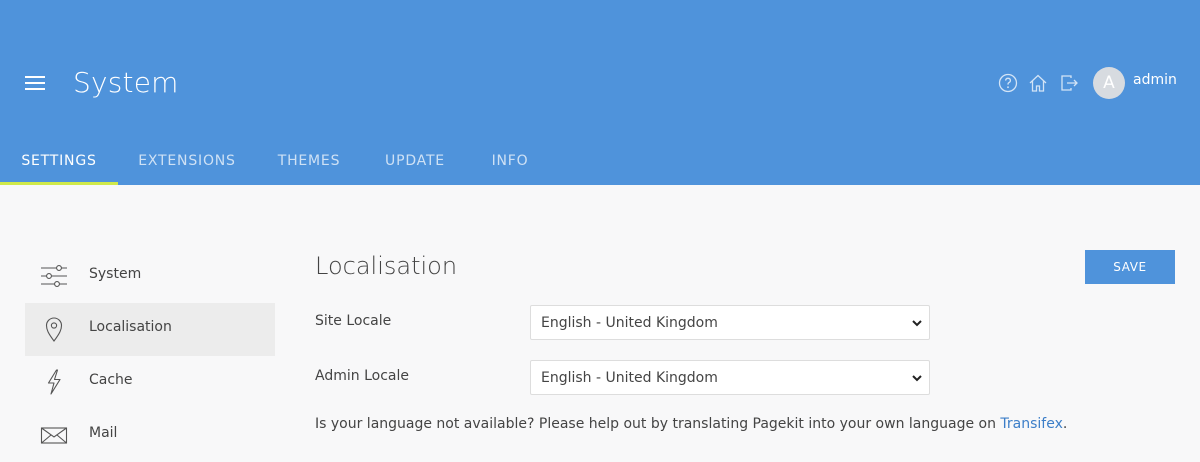 Image resolution: width=1200 pixels, height=462 pixels. I want to click on tab-update: UPDATE, so click(415, 165).